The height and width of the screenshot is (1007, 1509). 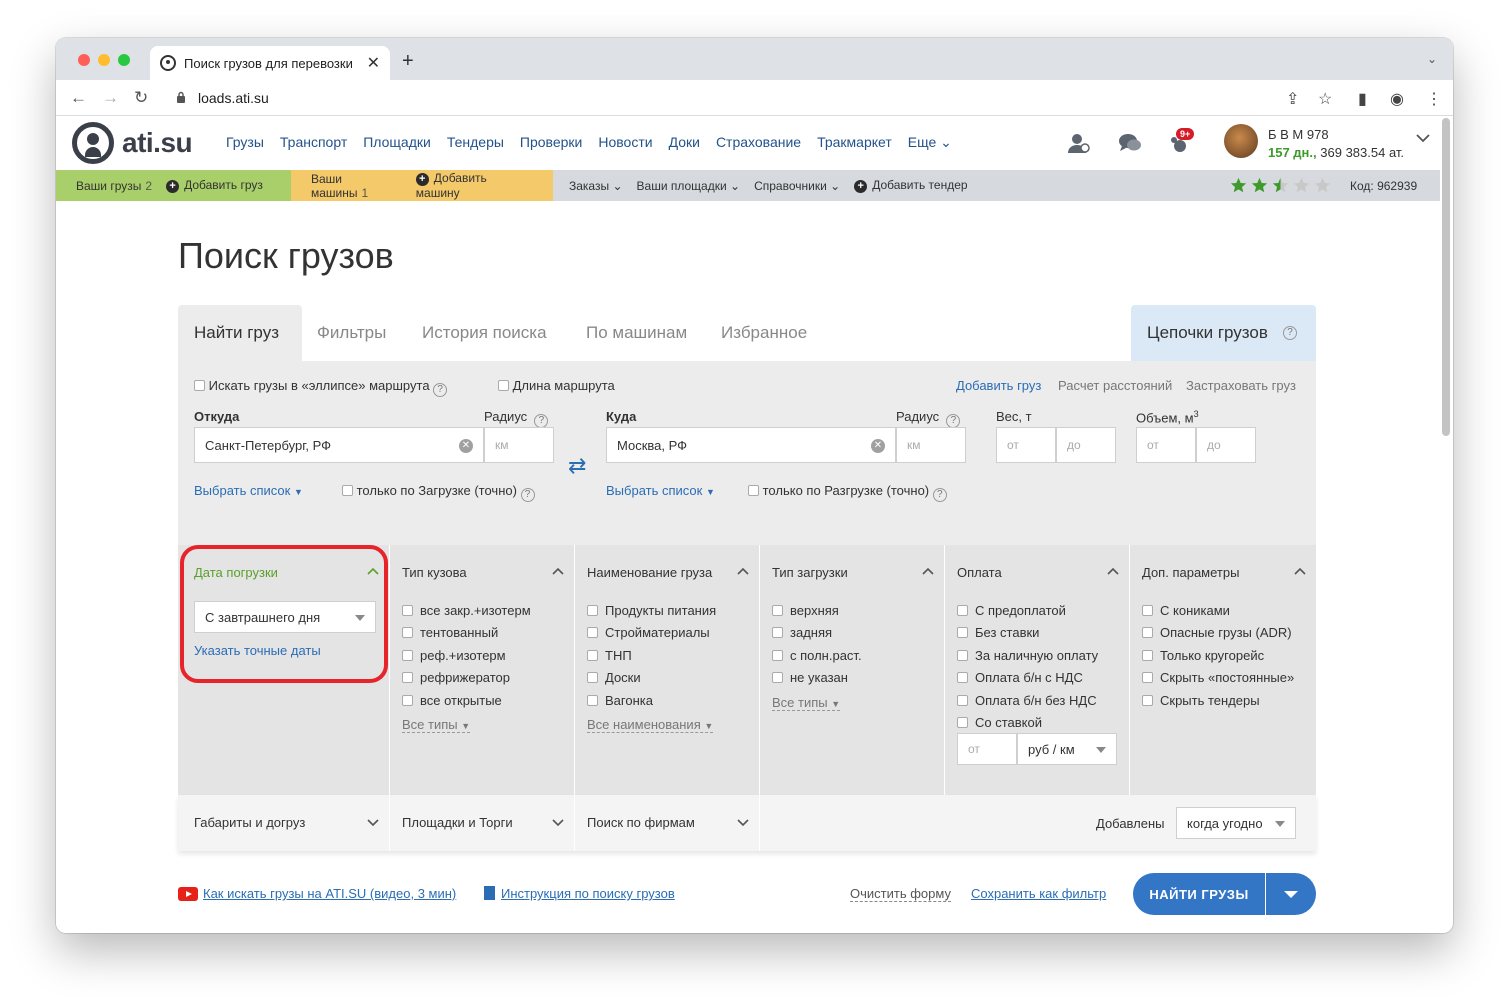 I want to click on from-input: Санкт-Петербург, РФ ✕, so click(x=339, y=445).